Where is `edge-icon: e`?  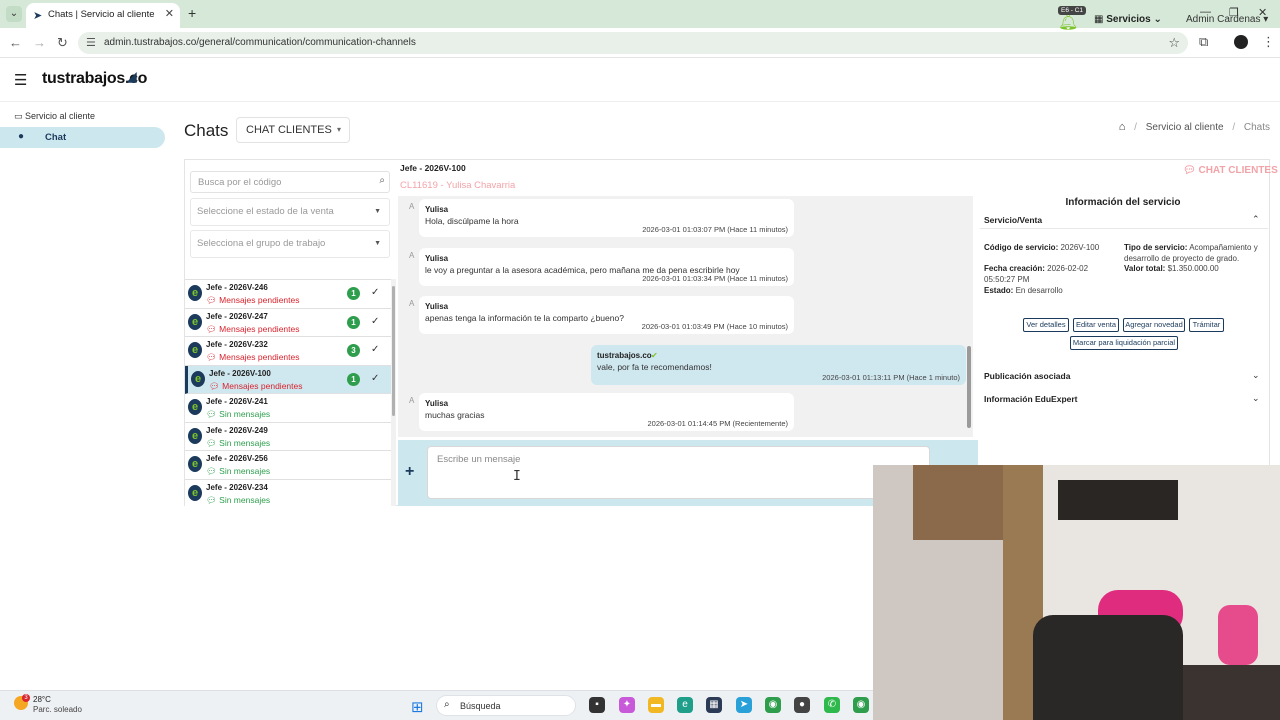
edge-icon: e is located at coordinates (685, 705).